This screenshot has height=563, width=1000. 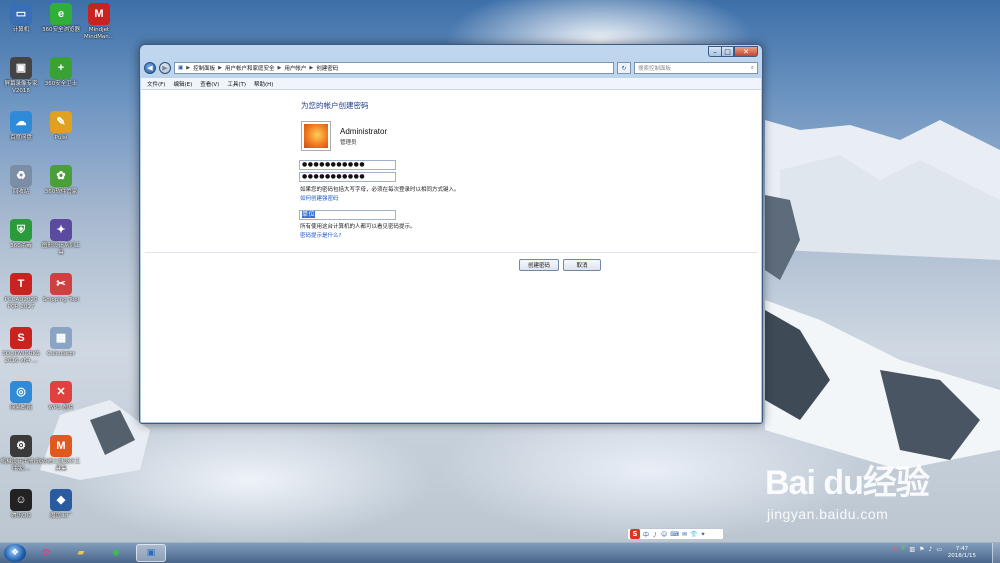 What do you see at coordinates (61, 30) in the screenshot?
I see `desktop-icon-label: 360安全浏览器` at bounding box center [61, 30].